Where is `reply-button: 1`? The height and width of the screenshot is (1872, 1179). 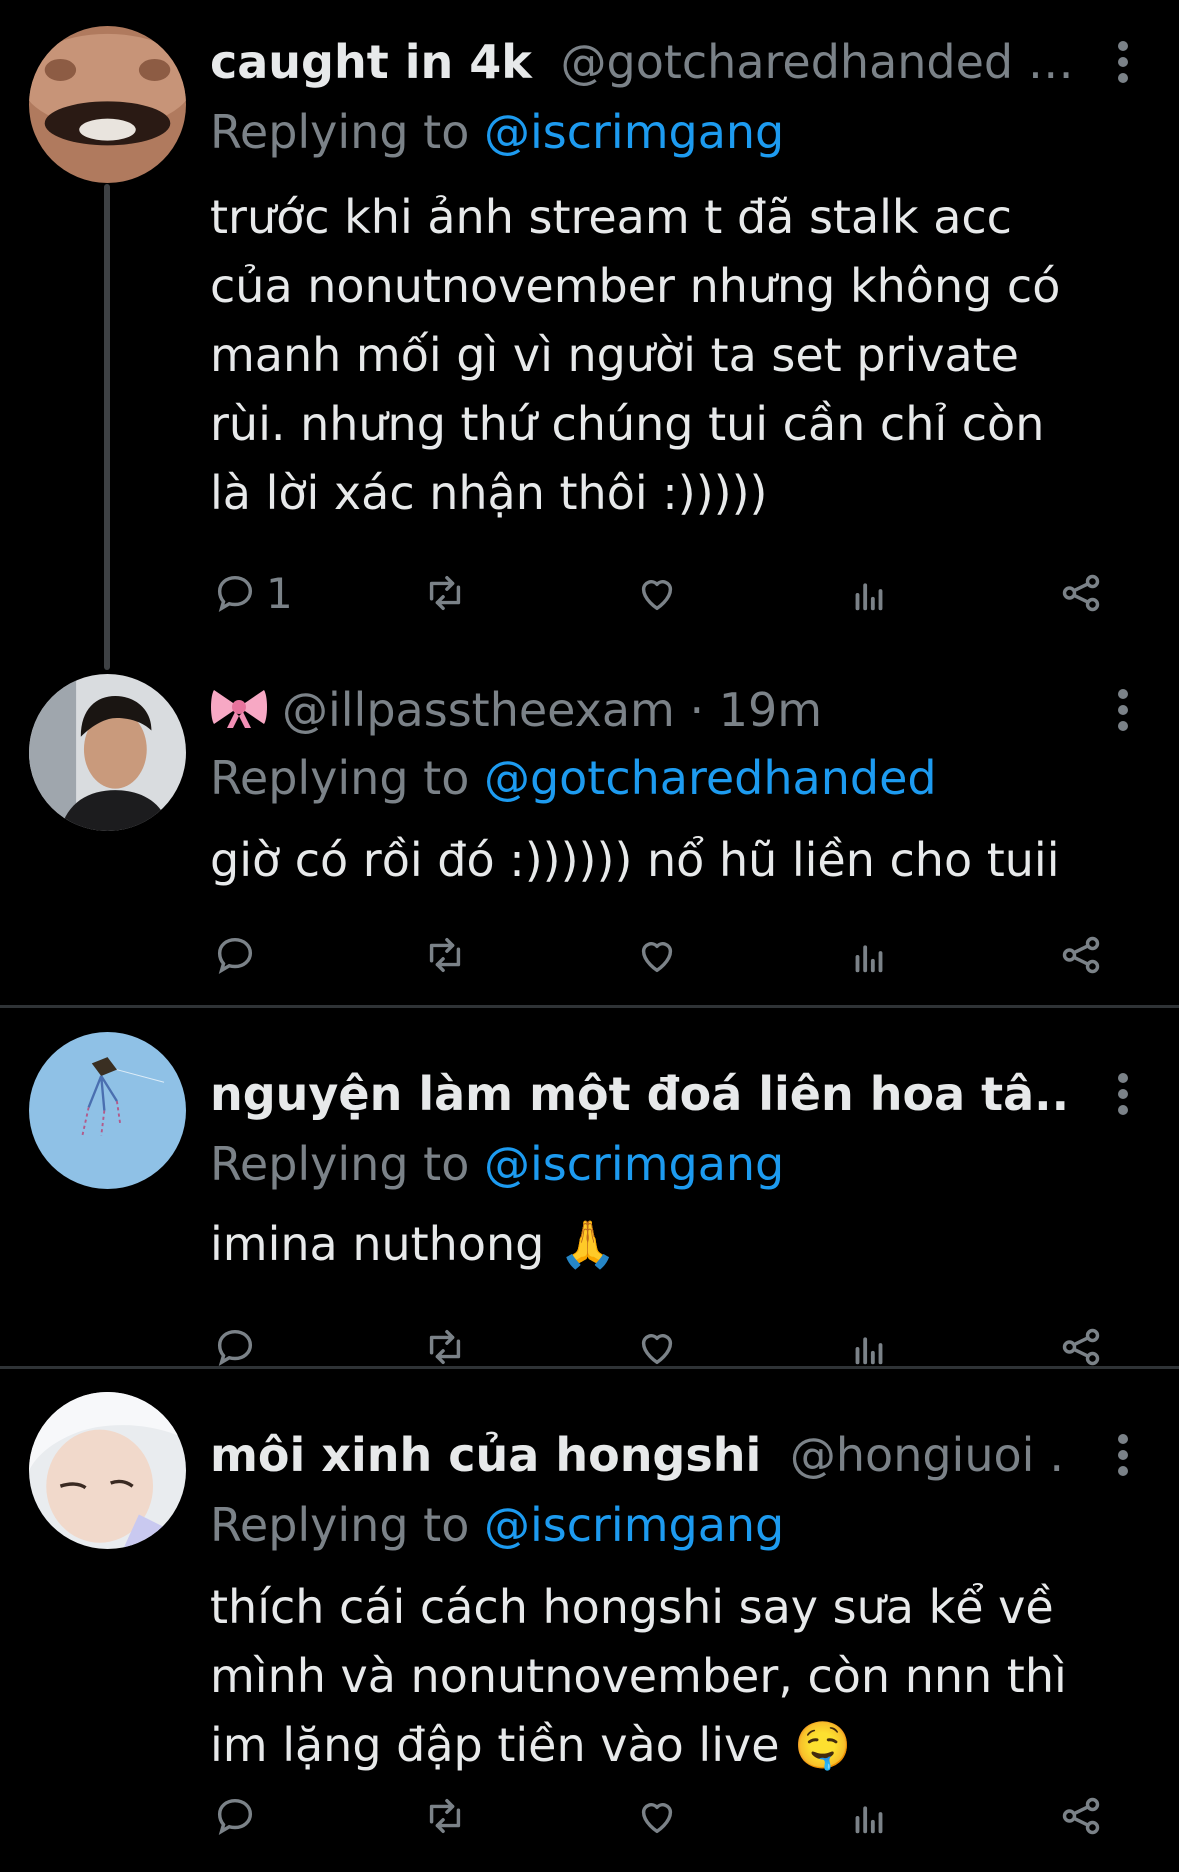
reply-button: 1 is located at coordinates (252, 593).